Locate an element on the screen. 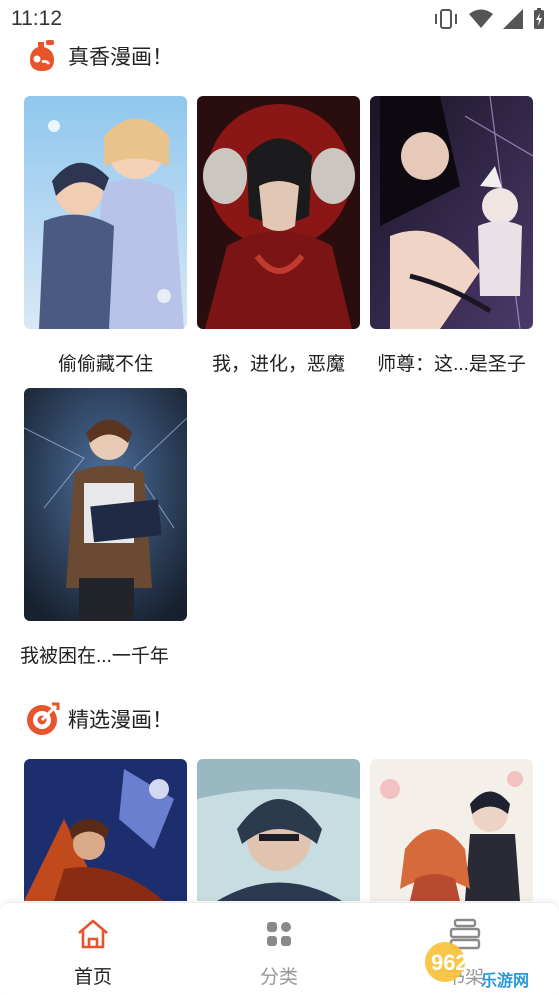 This screenshot has width=559, height=995. wifi-icon is located at coordinates (481, 21).